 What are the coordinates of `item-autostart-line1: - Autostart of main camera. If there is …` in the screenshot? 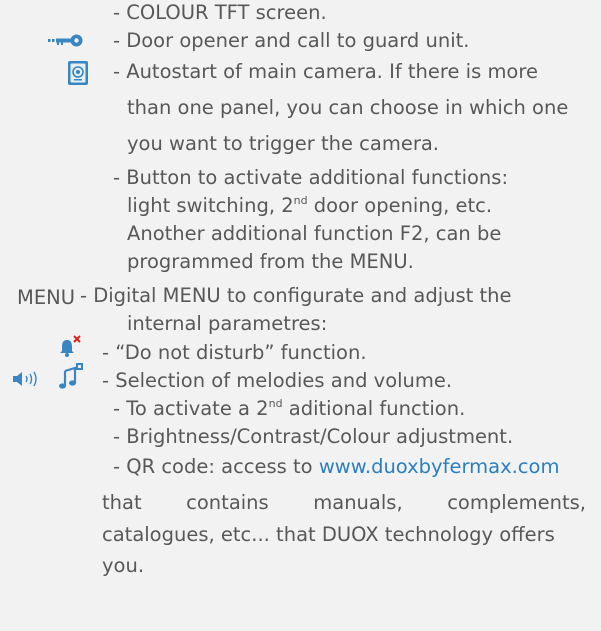 It's located at (325, 71).